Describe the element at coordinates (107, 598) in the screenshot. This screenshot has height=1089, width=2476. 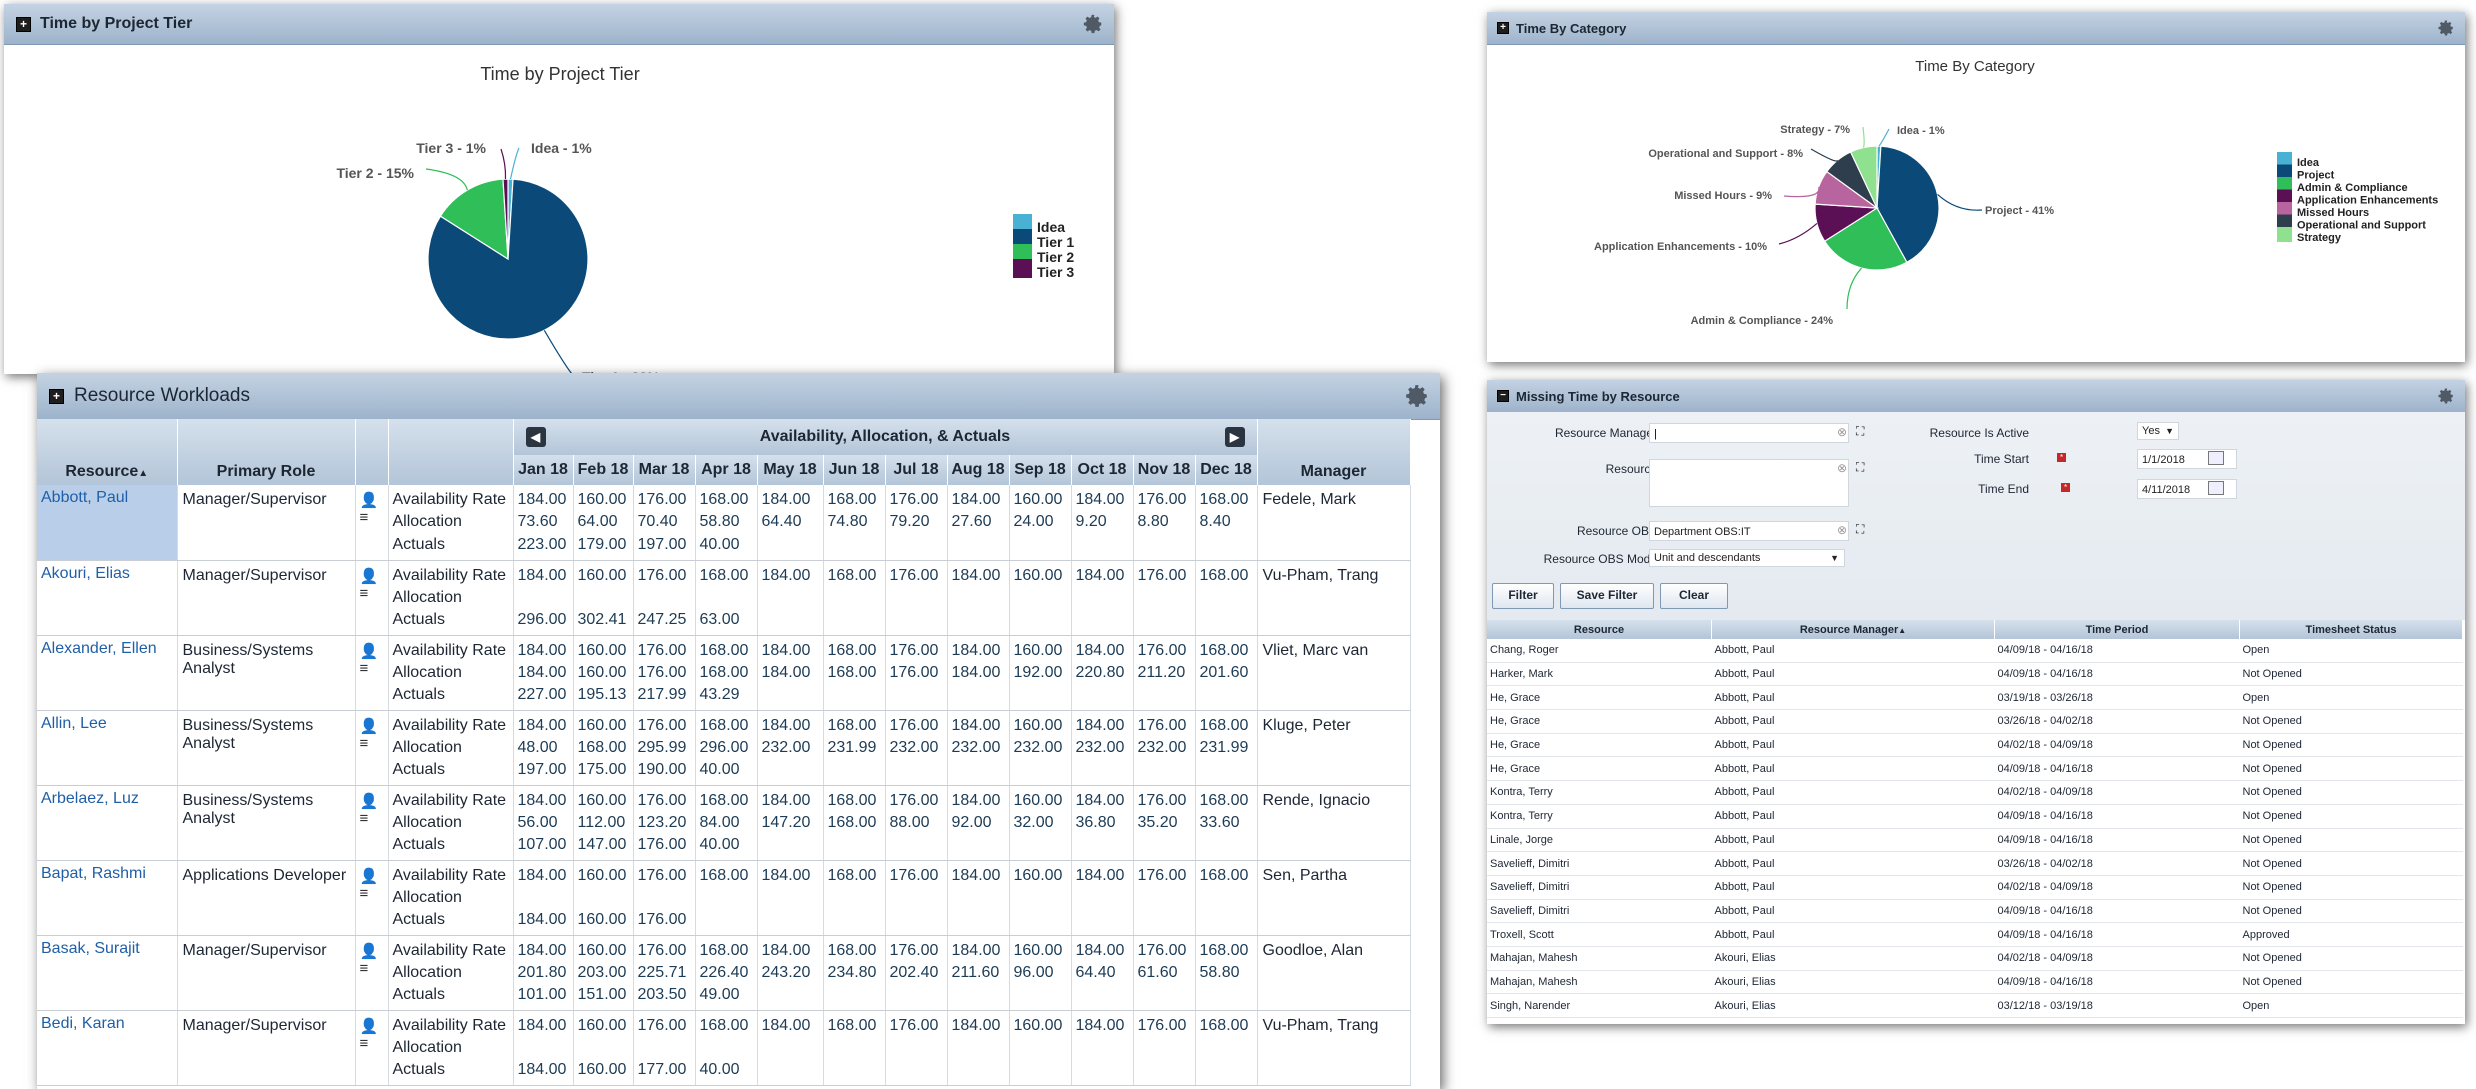
I see `resource-cell: Akouri, Elias` at that location.